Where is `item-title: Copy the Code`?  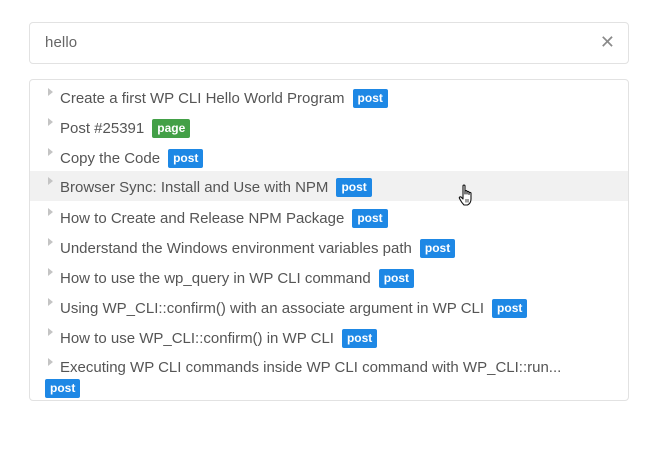
item-title: Copy the Code is located at coordinates (110, 158).